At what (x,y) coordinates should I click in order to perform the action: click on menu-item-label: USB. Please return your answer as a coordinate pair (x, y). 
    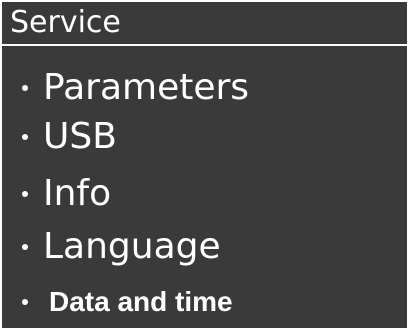
    Looking at the image, I should click on (80, 136).